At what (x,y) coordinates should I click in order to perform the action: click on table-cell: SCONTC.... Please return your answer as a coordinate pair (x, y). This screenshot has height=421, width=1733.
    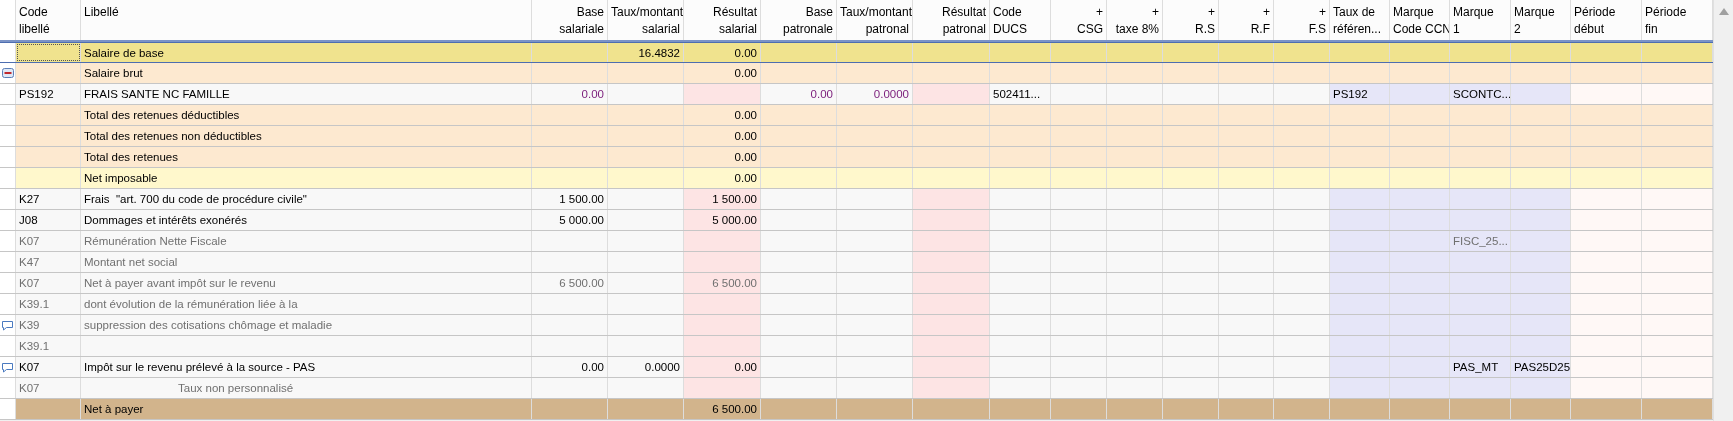
    Looking at the image, I should click on (1480, 94).